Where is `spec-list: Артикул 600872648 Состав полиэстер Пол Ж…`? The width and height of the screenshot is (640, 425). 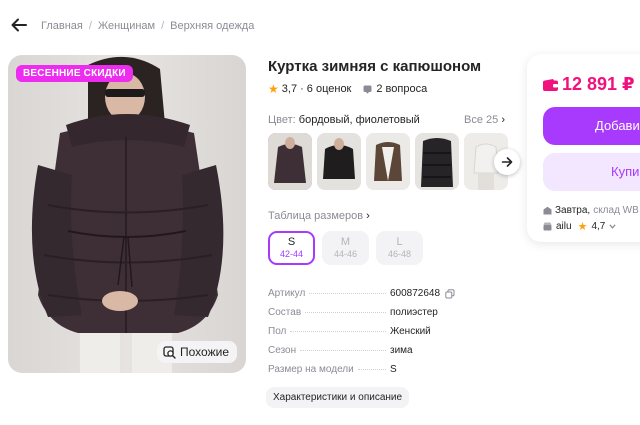 spec-list: Артикул 600872648 Состав полиэстер Пол Ж… is located at coordinates (375, 335).